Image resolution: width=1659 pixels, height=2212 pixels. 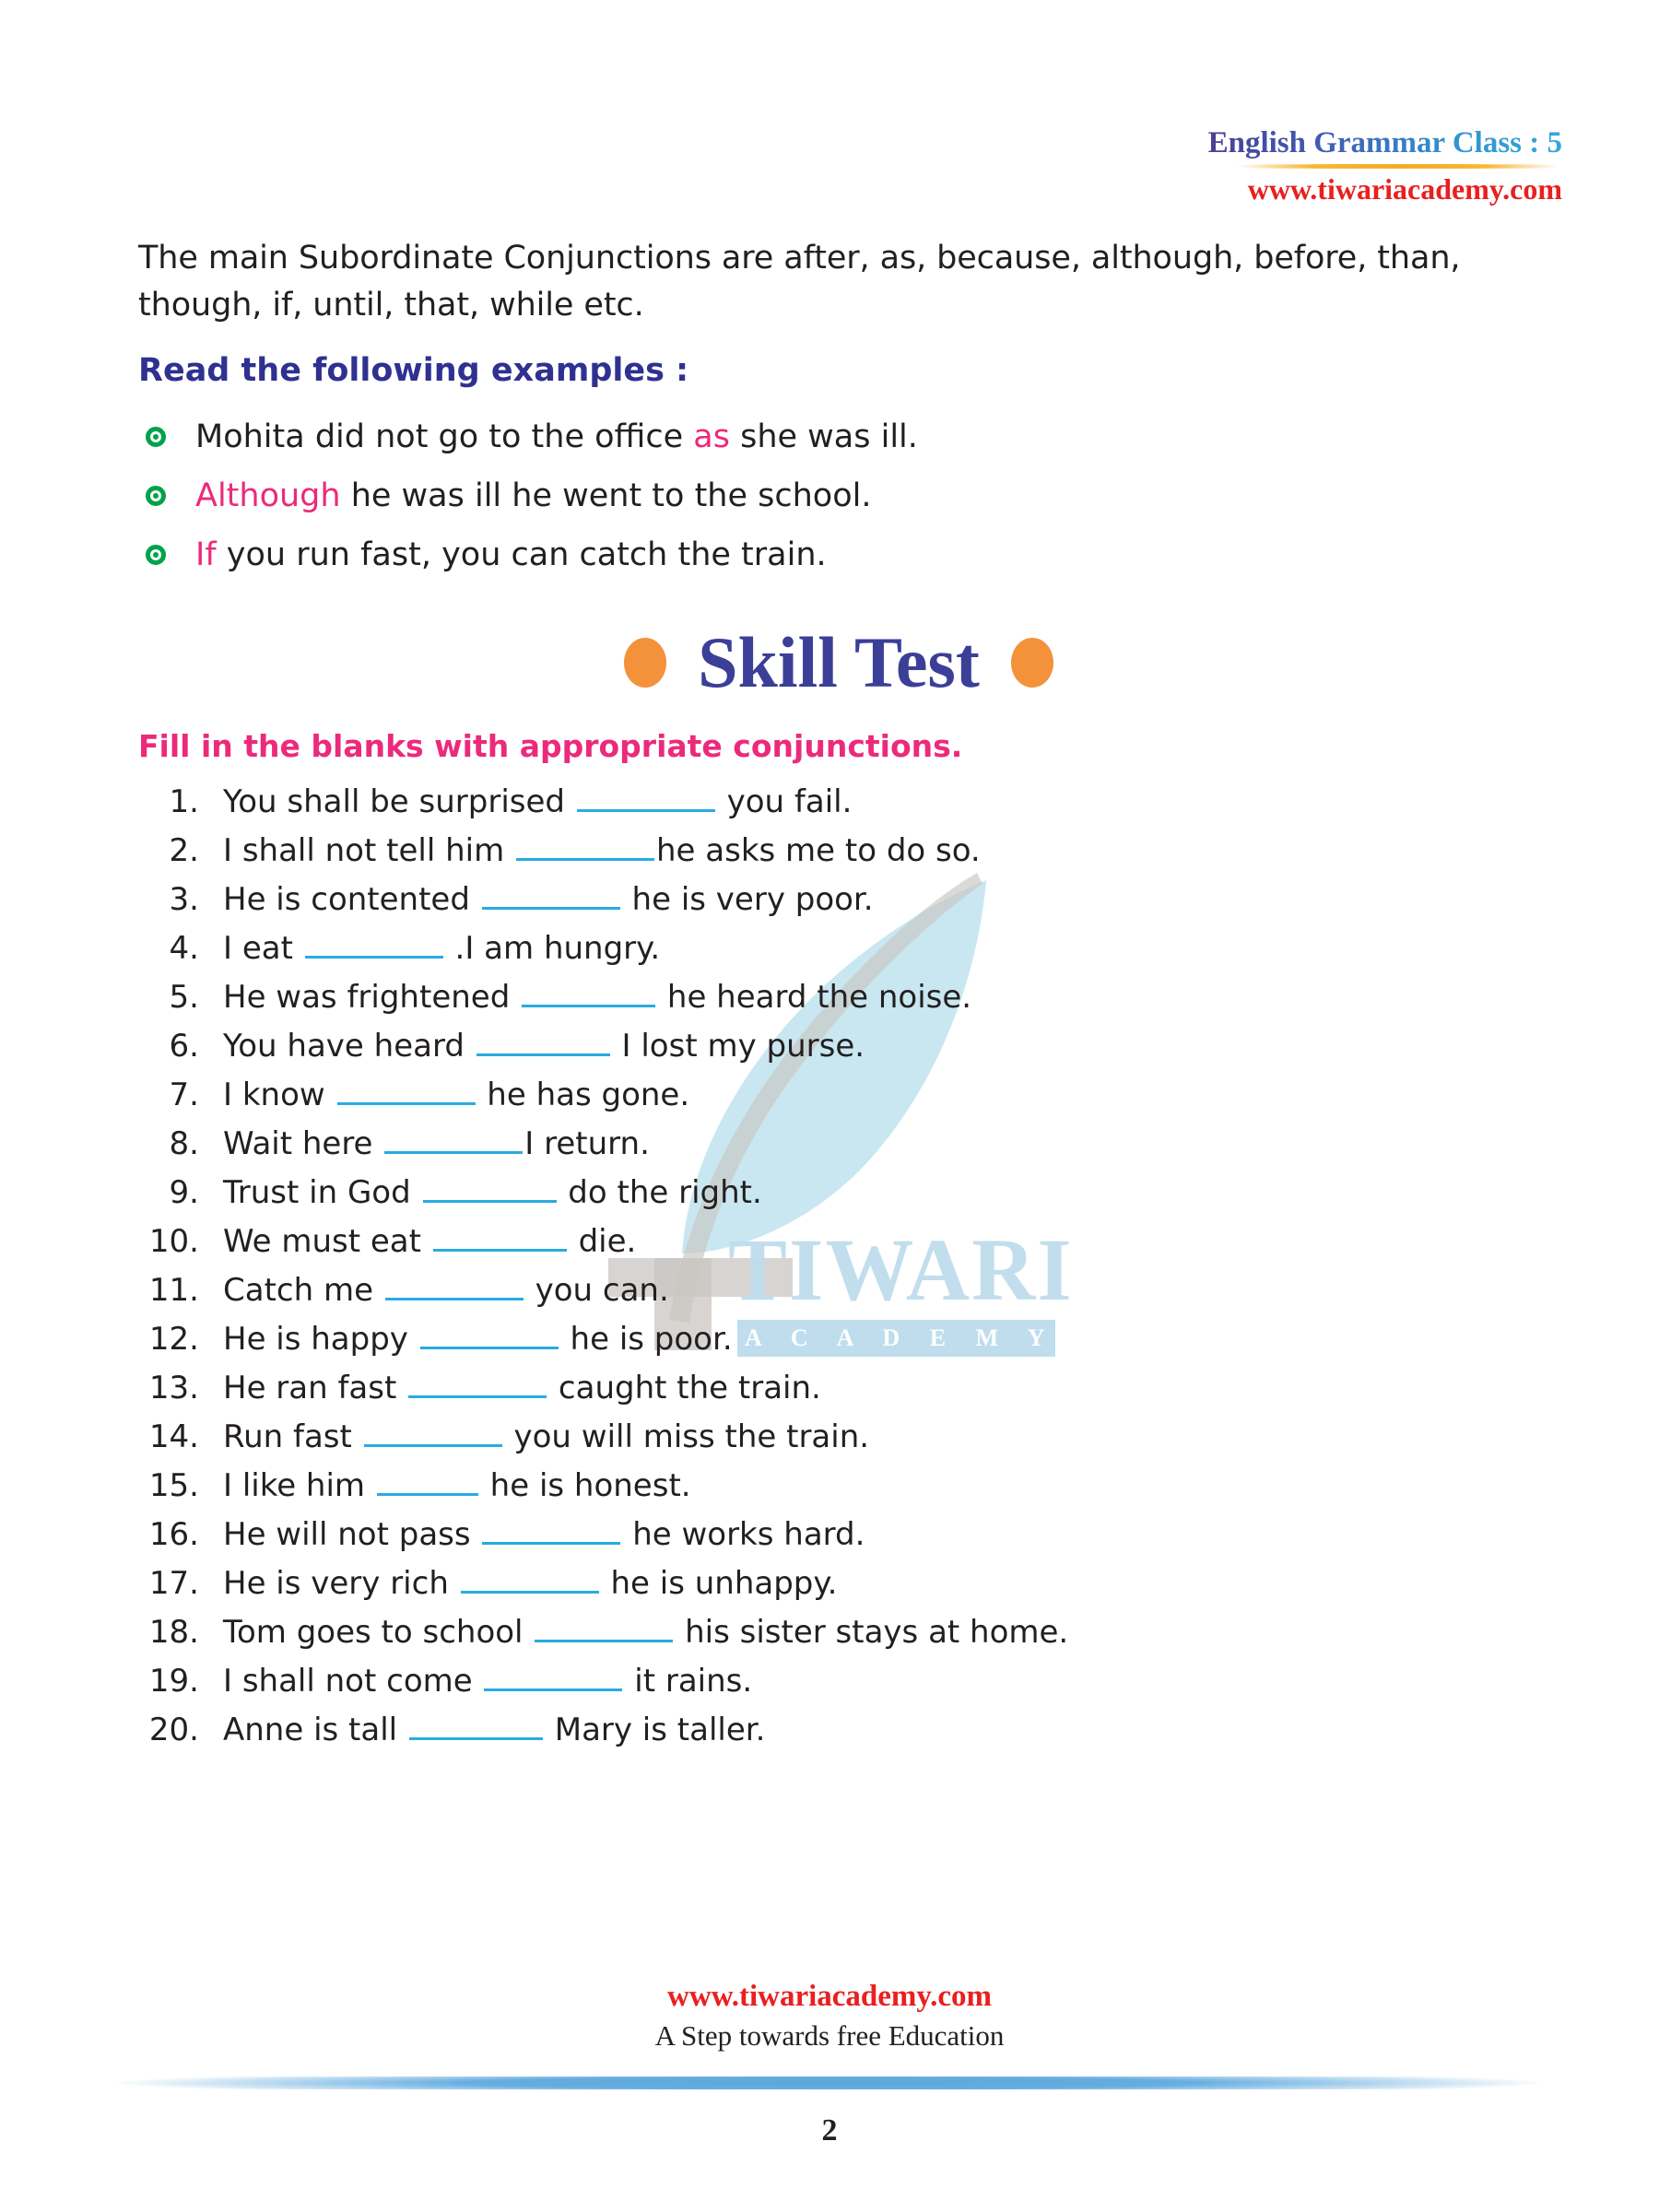 I want to click on example-pre: Mohita did not go to the office, so click(x=444, y=436).